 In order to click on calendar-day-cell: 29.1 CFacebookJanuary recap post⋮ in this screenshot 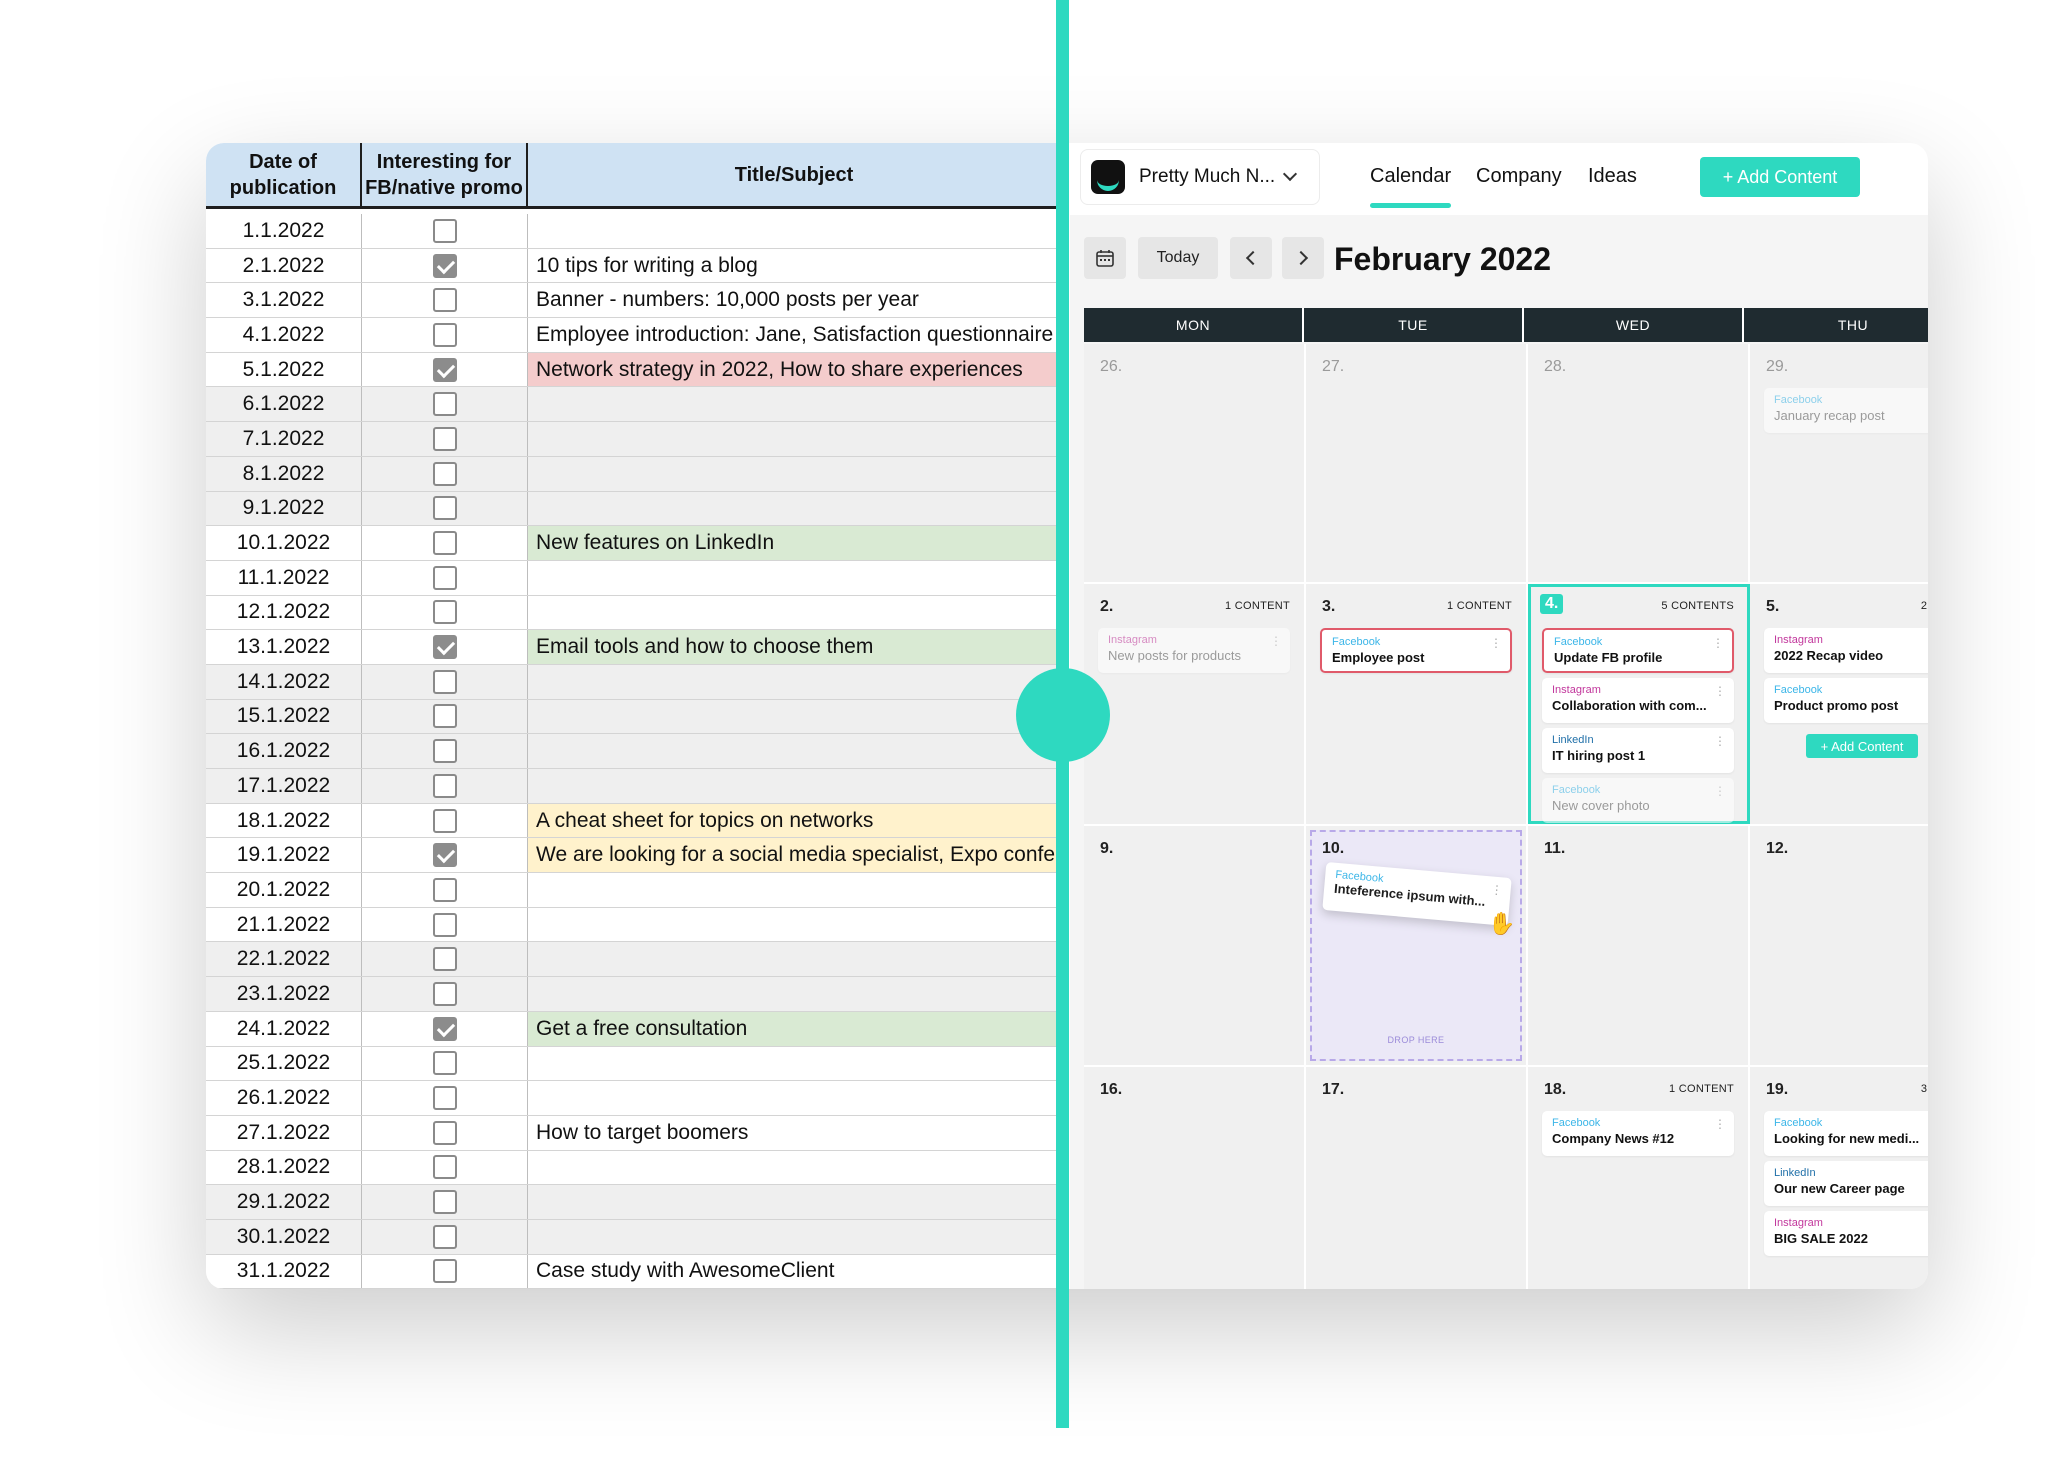, I will do `click(1839, 463)`.